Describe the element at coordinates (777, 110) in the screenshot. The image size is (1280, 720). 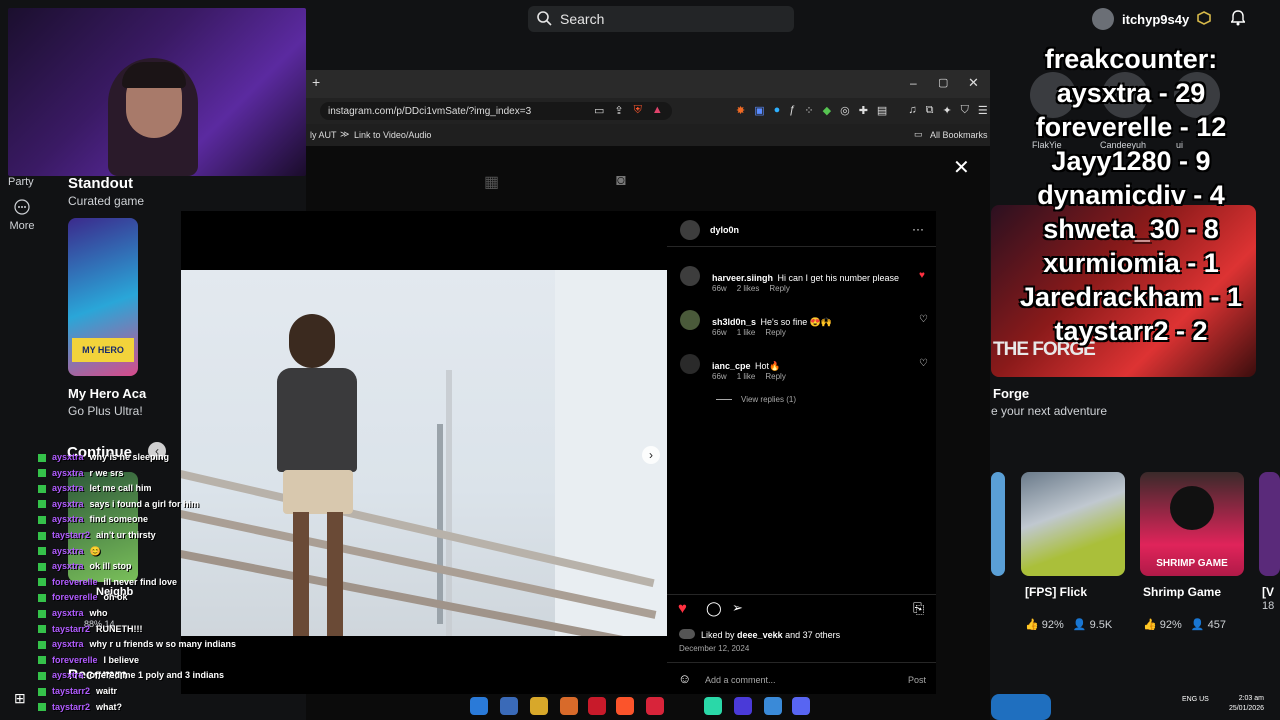
I see `extension-icon-3: ●` at that location.